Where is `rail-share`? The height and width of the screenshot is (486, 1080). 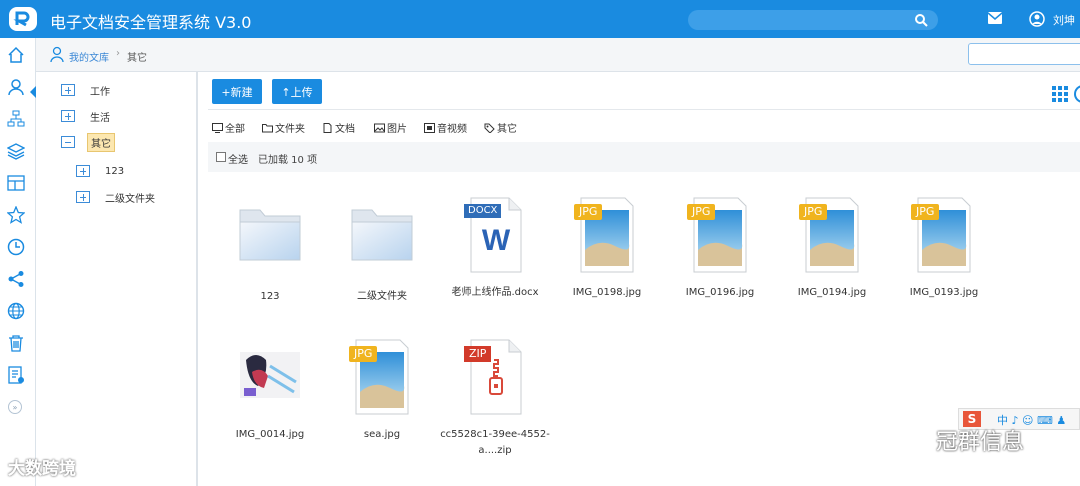
rail-share is located at coordinates (16, 279).